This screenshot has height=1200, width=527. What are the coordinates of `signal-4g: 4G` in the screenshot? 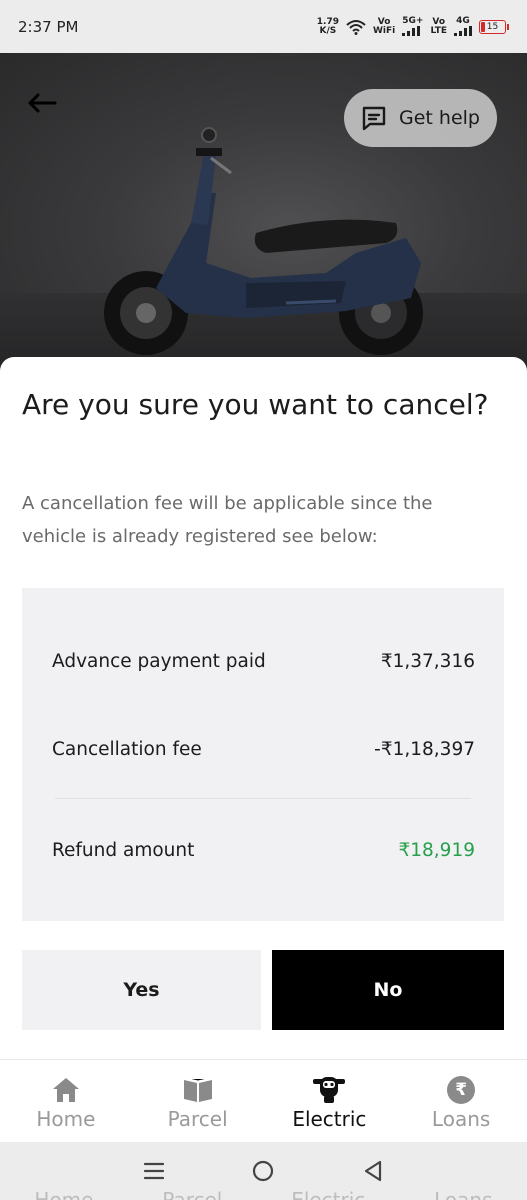 It's located at (463, 26).